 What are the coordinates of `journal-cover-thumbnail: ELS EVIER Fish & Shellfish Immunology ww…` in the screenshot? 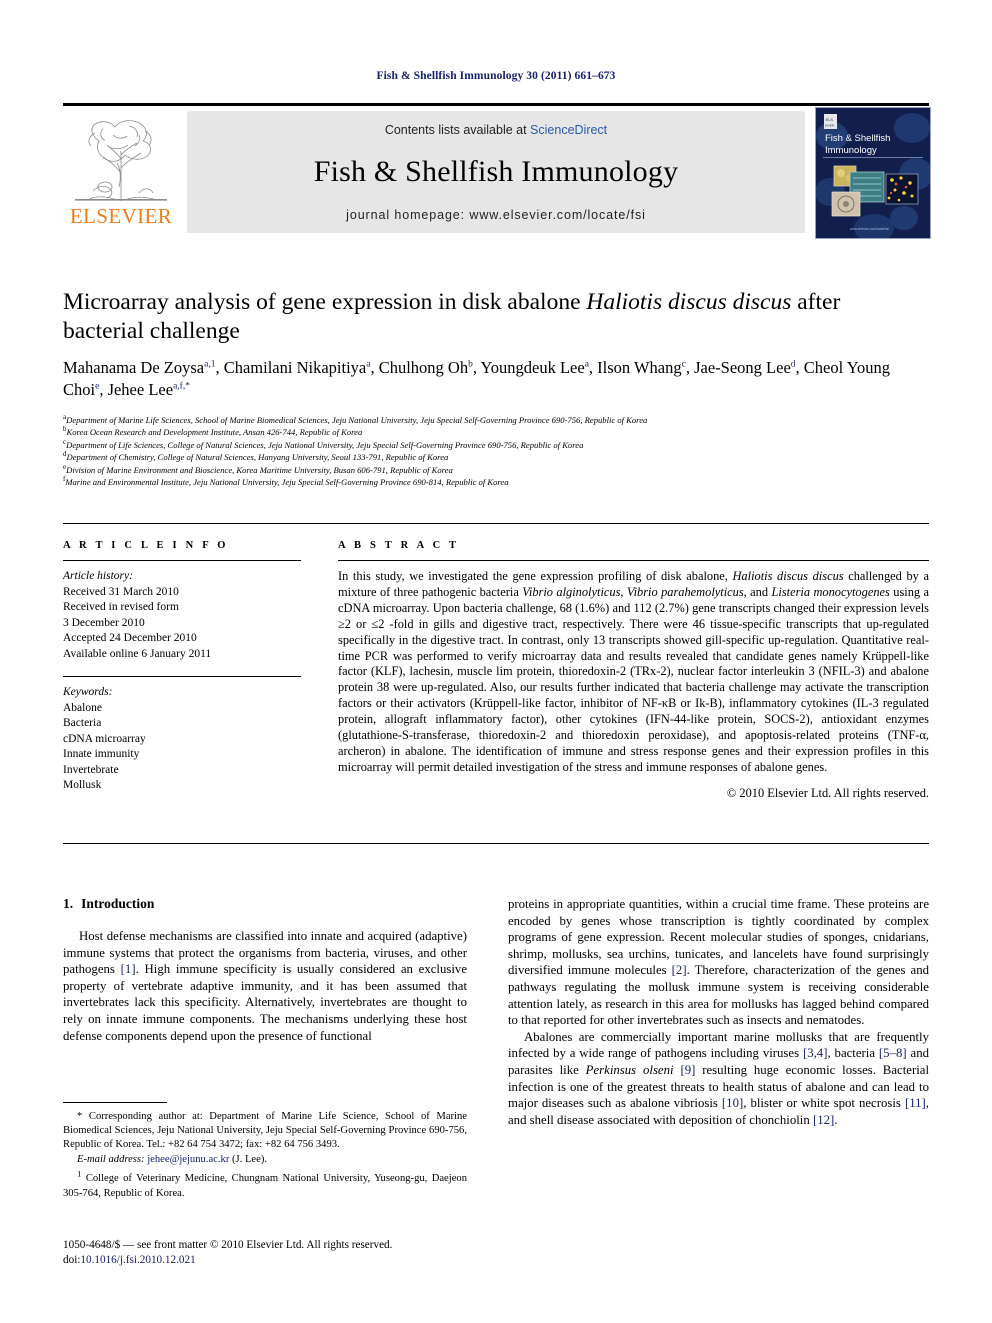 It's located at (873, 173).